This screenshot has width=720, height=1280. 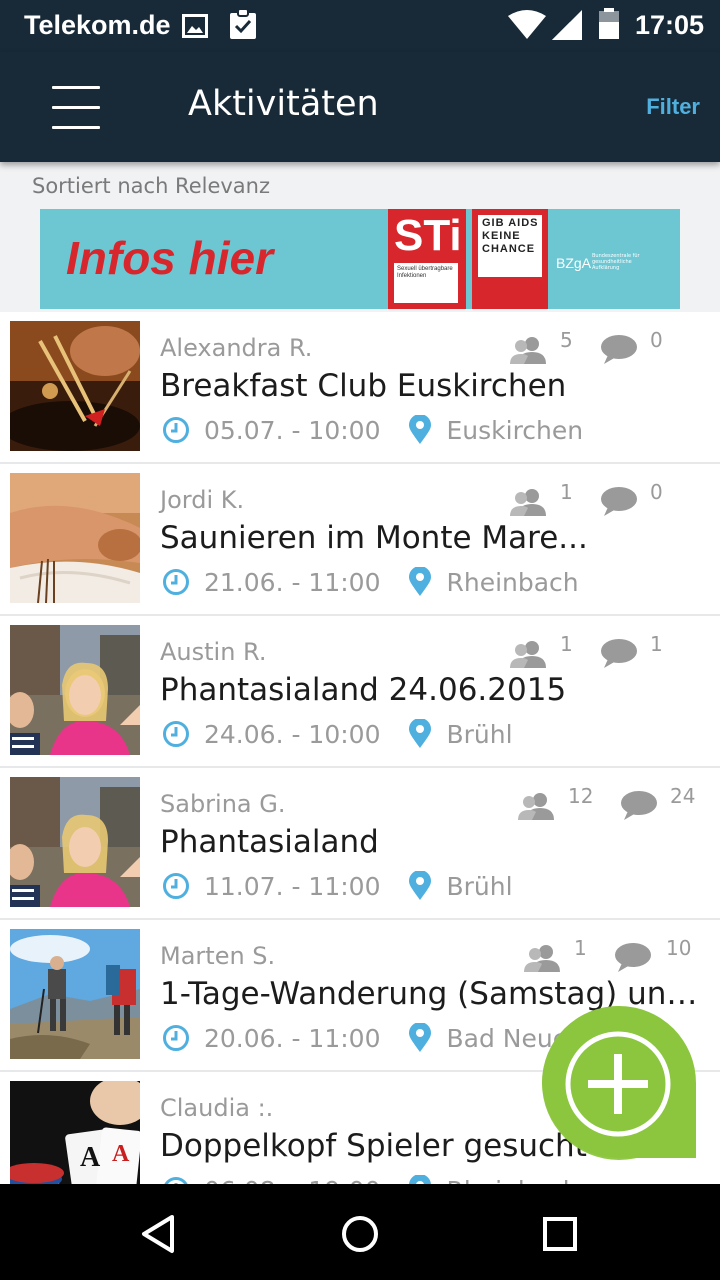 I want to click on activity-location: Euskirchen, so click(x=515, y=430).